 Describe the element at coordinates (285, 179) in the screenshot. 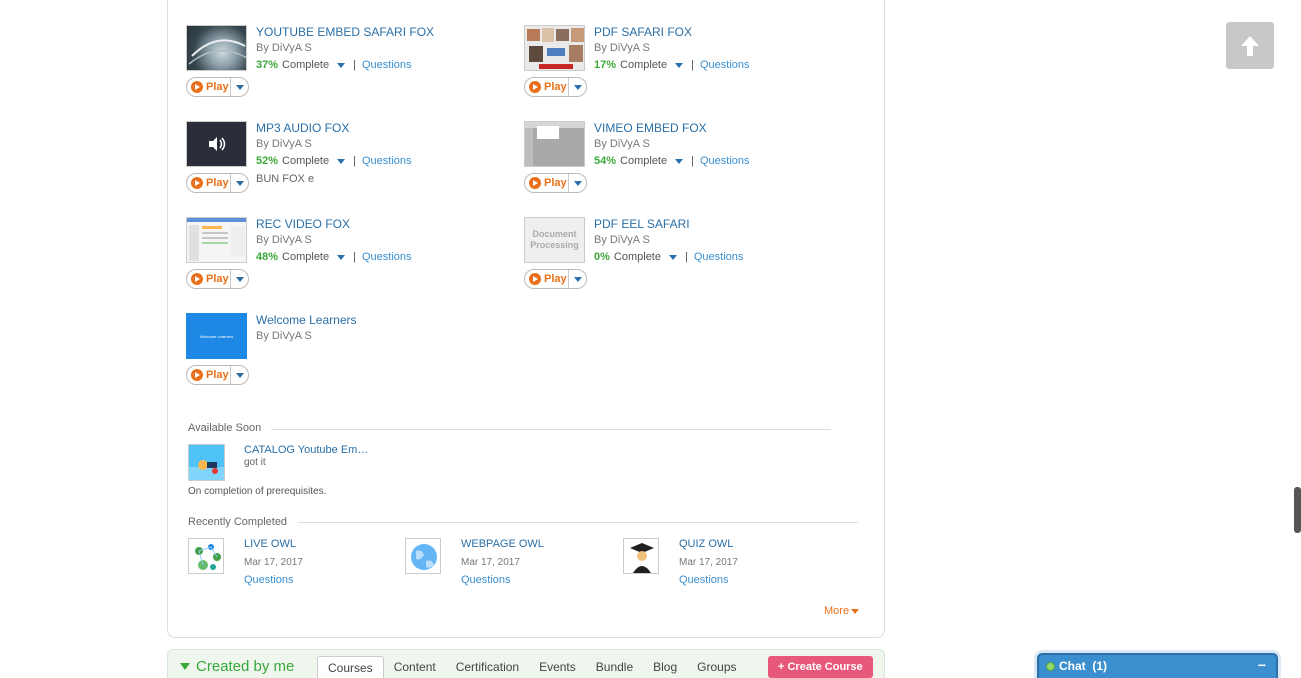

I see `course-note: BUN FOX e` at that location.